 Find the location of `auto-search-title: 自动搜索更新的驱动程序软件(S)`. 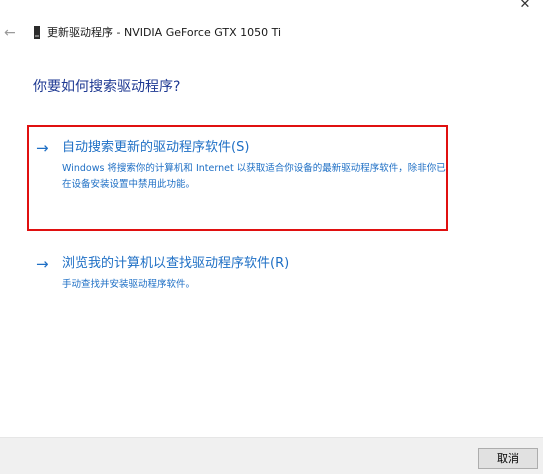

auto-search-title: 自动搜索更新的驱动程序软件(S) is located at coordinates (155, 148).